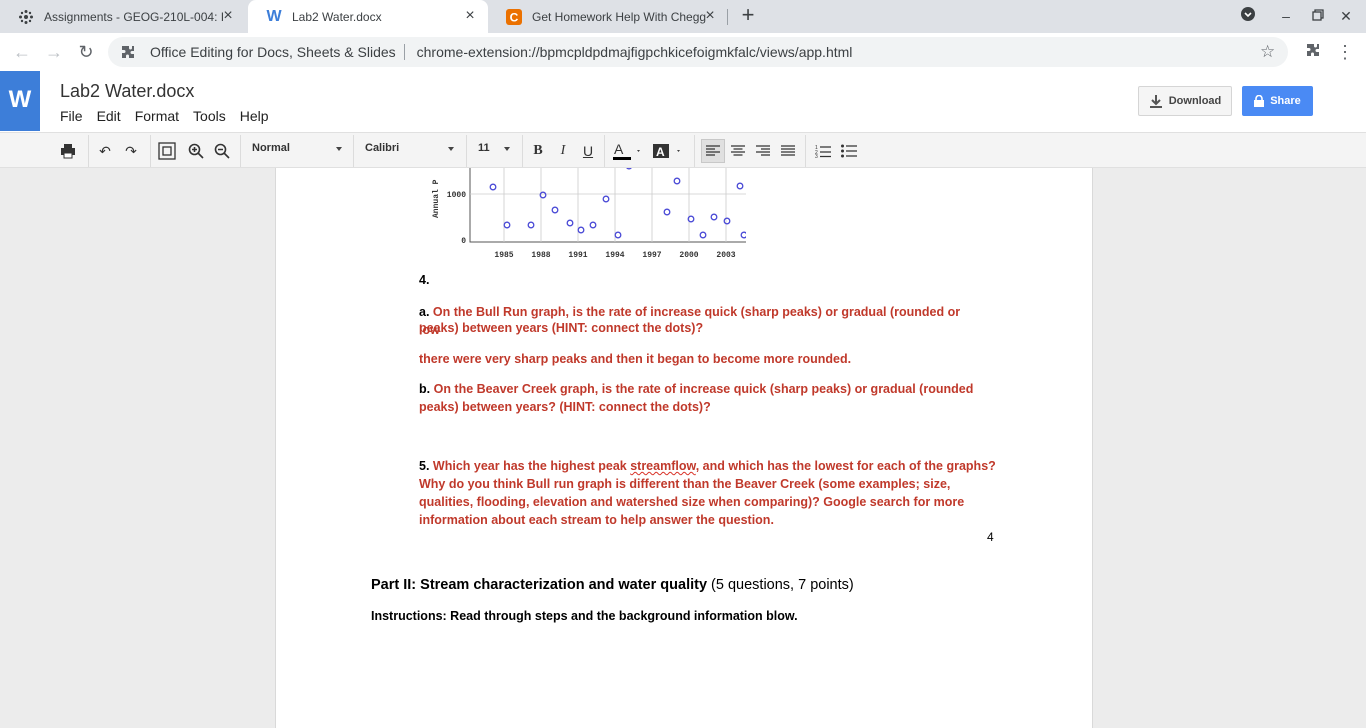  I want to click on align-center-icon, so click(738, 151).